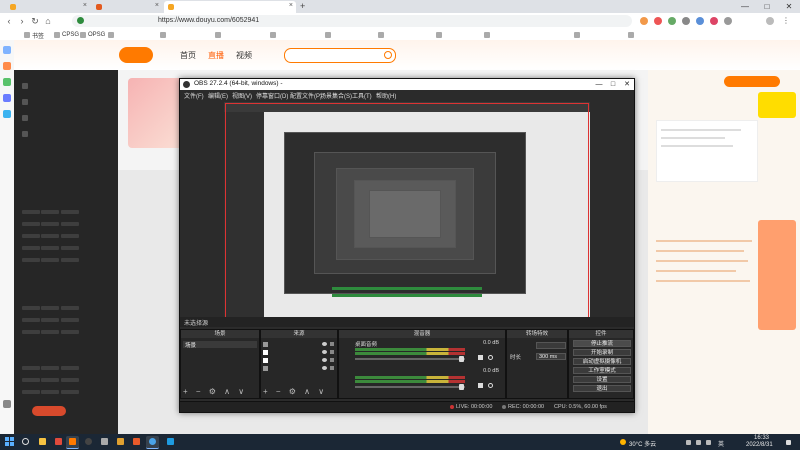 The image size is (800, 450). What do you see at coordinates (721, 443) in the screenshot?
I see `input-language: 英` at bounding box center [721, 443].